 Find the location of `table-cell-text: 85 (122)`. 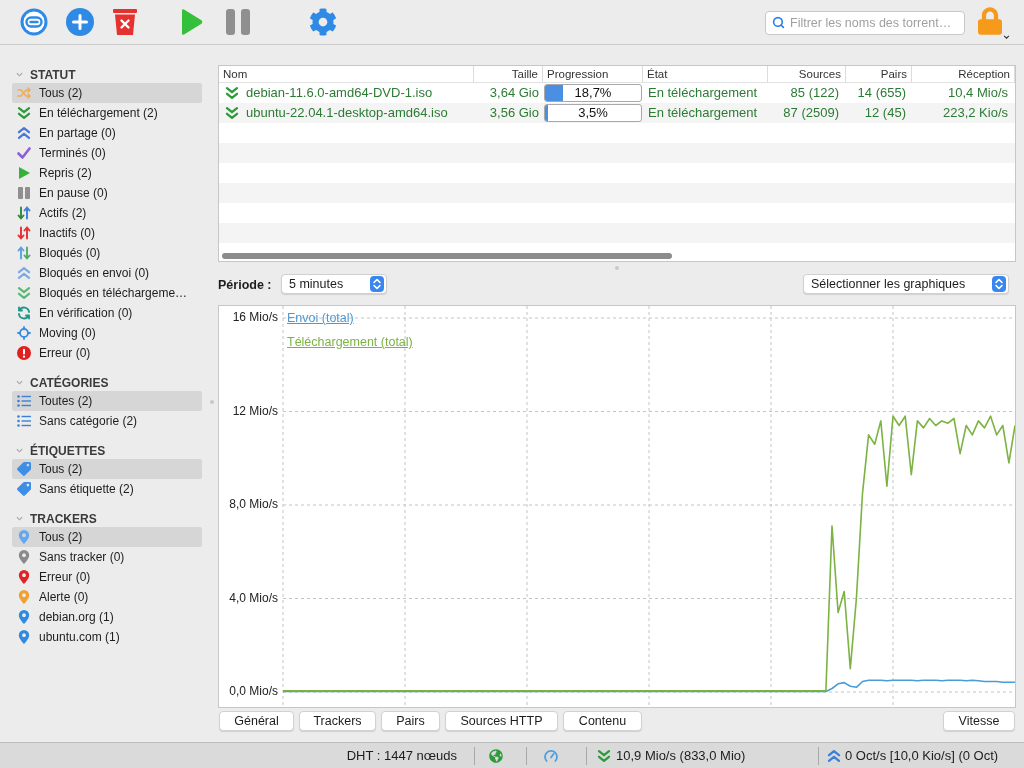

table-cell-text: 85 (122) is located at coordinates (814, 93).